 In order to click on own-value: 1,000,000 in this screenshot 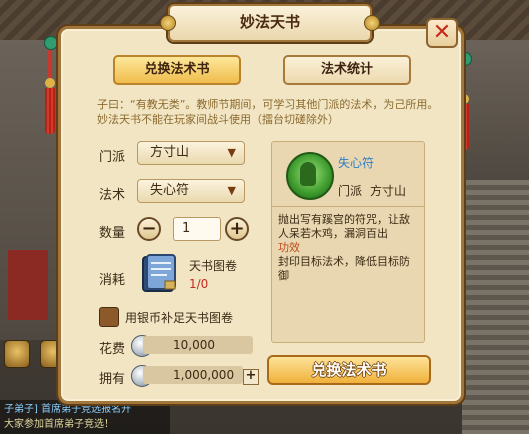, I will do `click(193, 375)`.